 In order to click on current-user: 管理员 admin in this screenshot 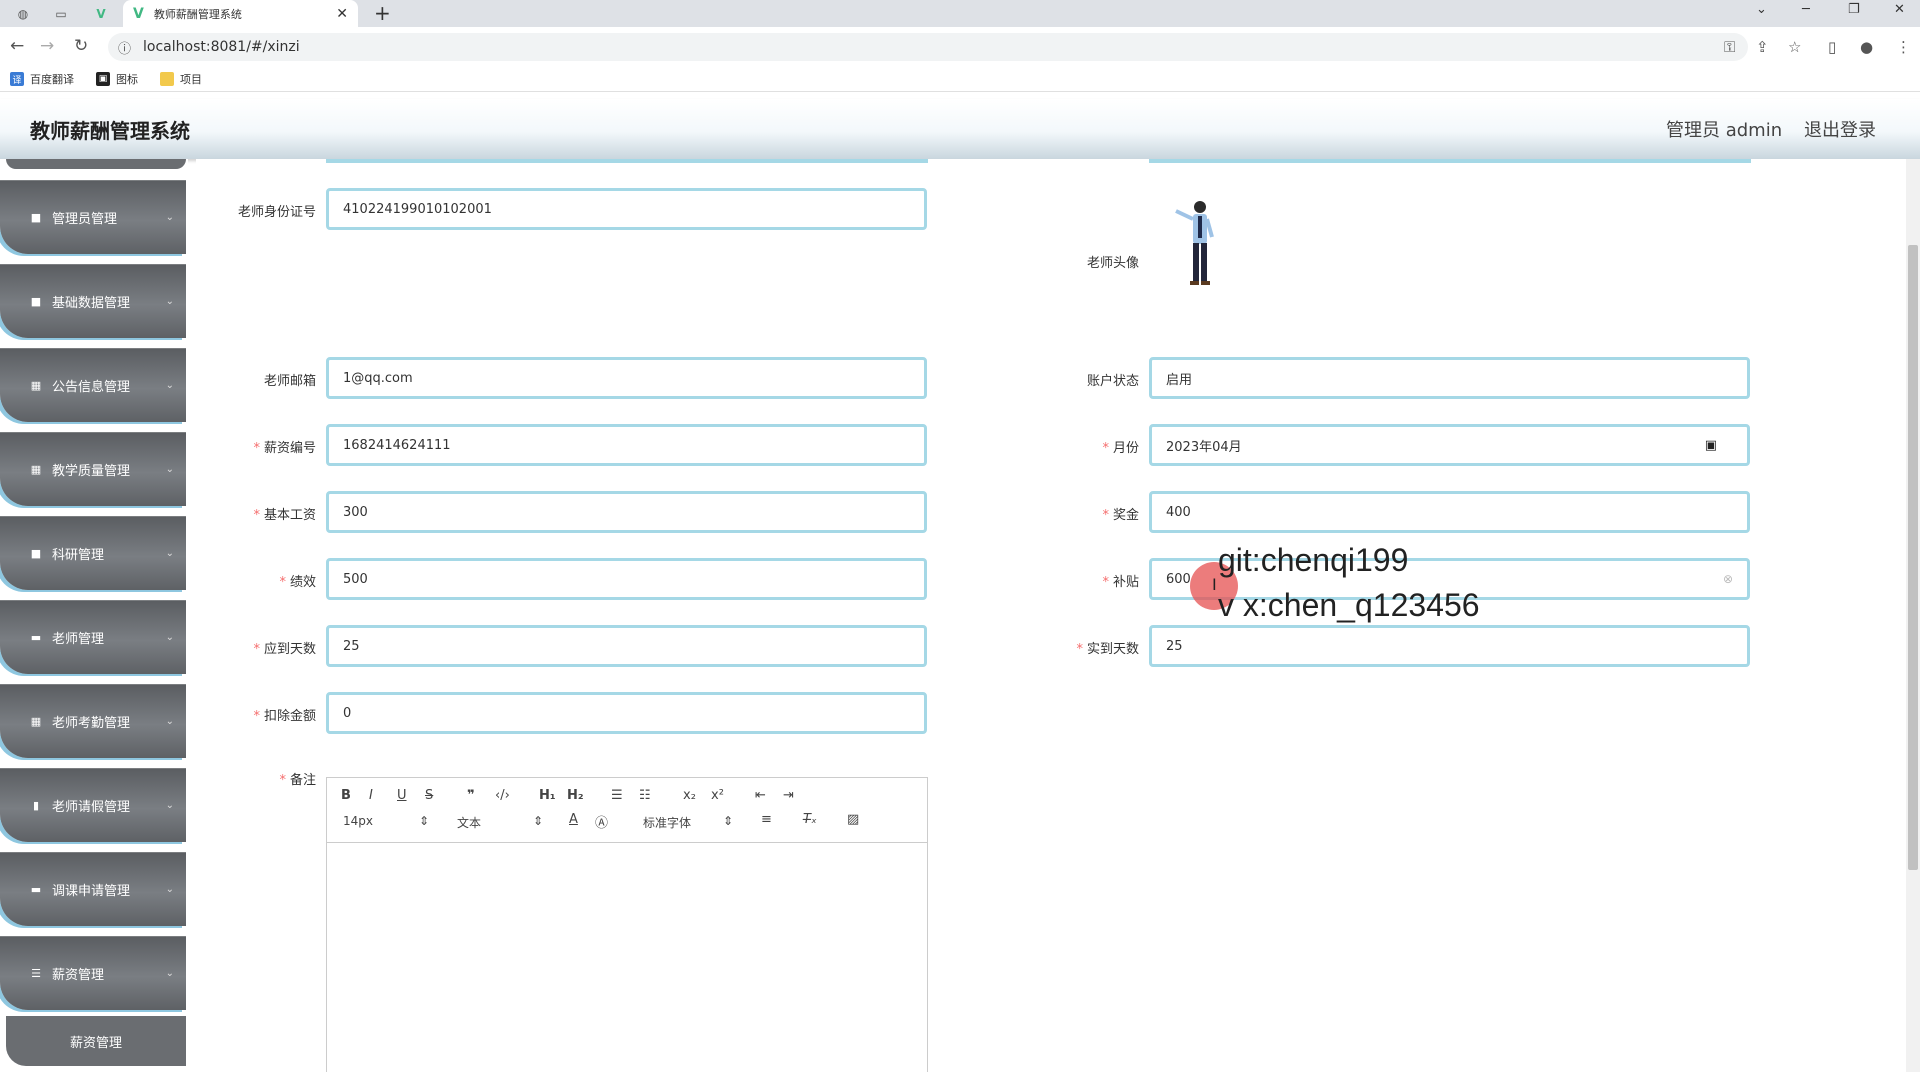, I will do `click(1724, 129)`.